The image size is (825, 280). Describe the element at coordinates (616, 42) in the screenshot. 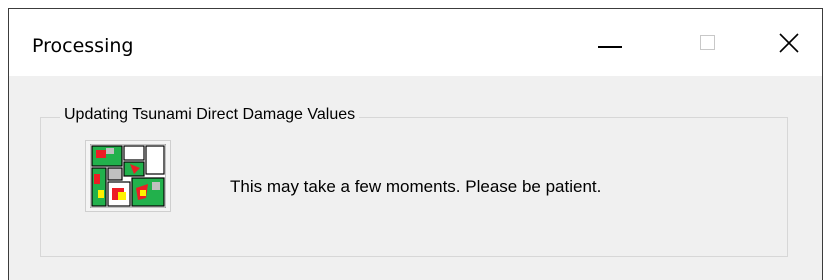

I see `minimize-button` at that location.